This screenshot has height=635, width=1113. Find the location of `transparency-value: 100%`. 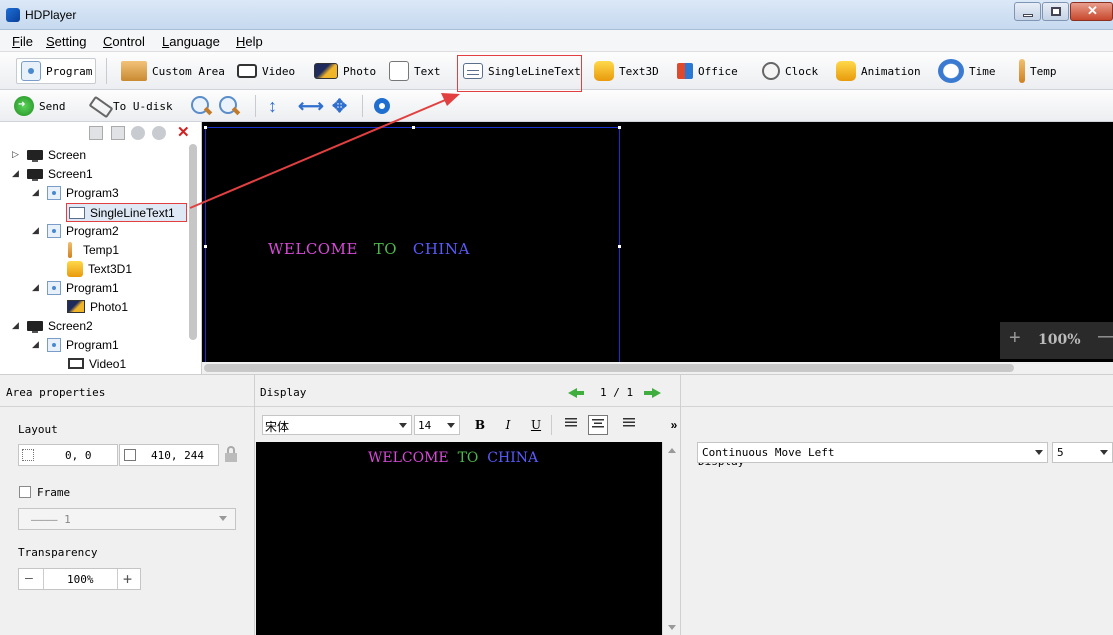

transparency-value: 100% is located at coordinates (80, 579).